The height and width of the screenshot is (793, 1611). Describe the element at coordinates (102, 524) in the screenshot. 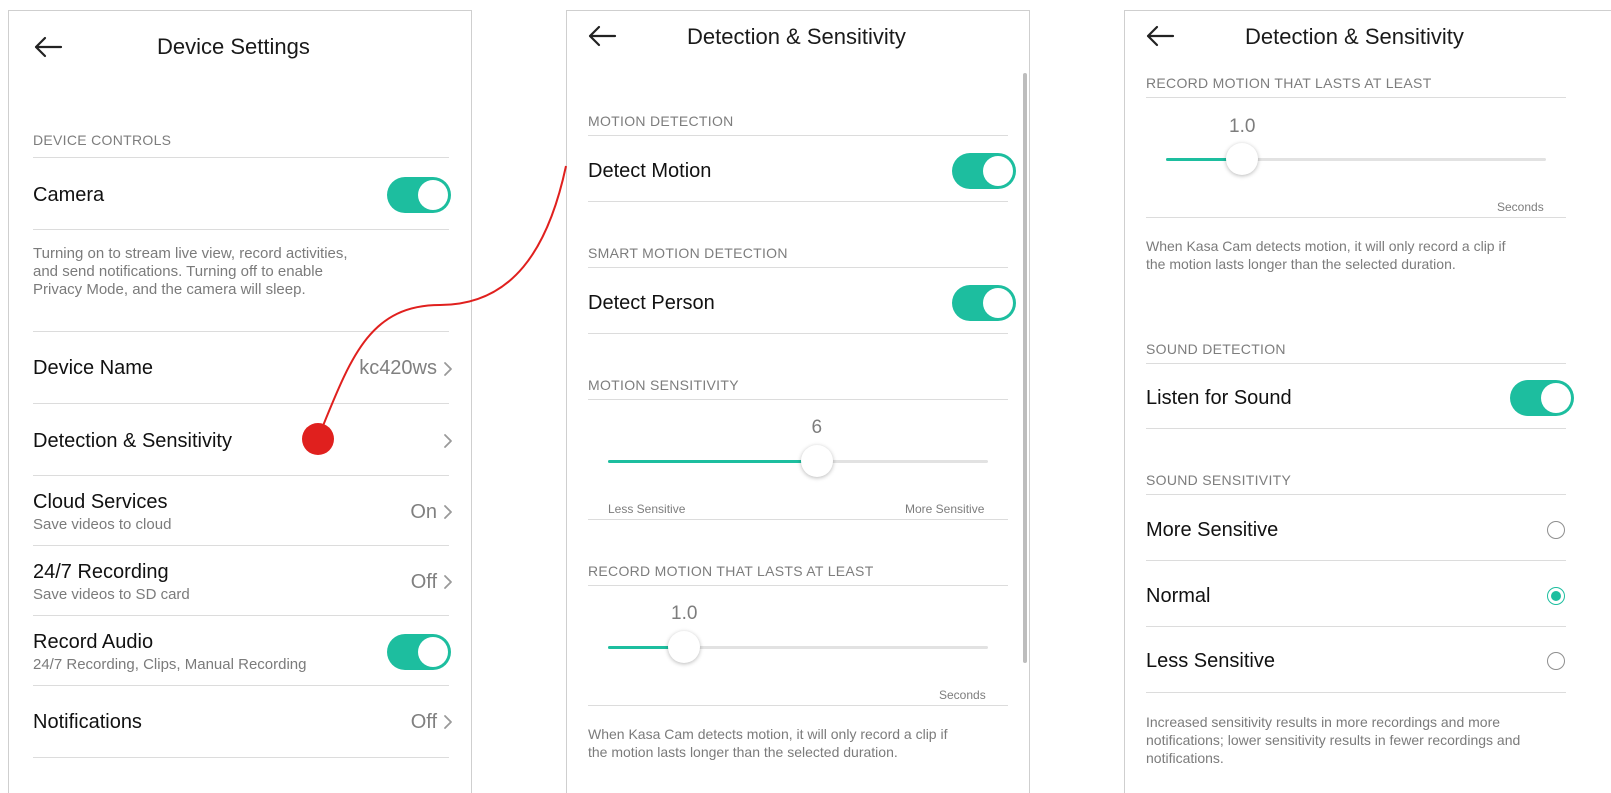

I see `cloud-services-subtitle: Save videos to cloud` at that location.